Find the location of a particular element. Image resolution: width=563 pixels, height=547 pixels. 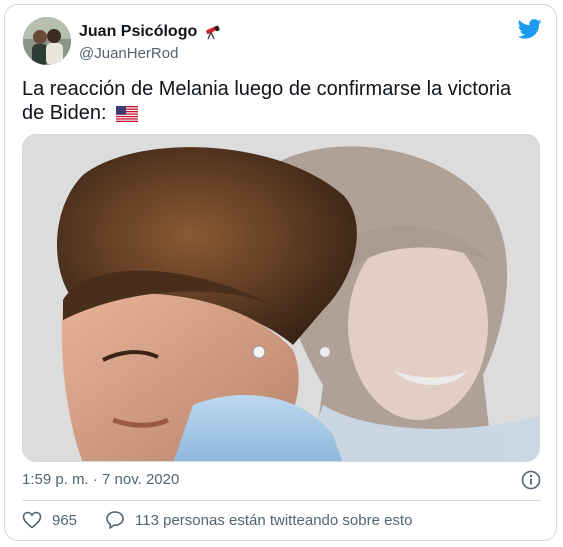

user-handle: @JuanHerRod is located at coordinates (128, 53).